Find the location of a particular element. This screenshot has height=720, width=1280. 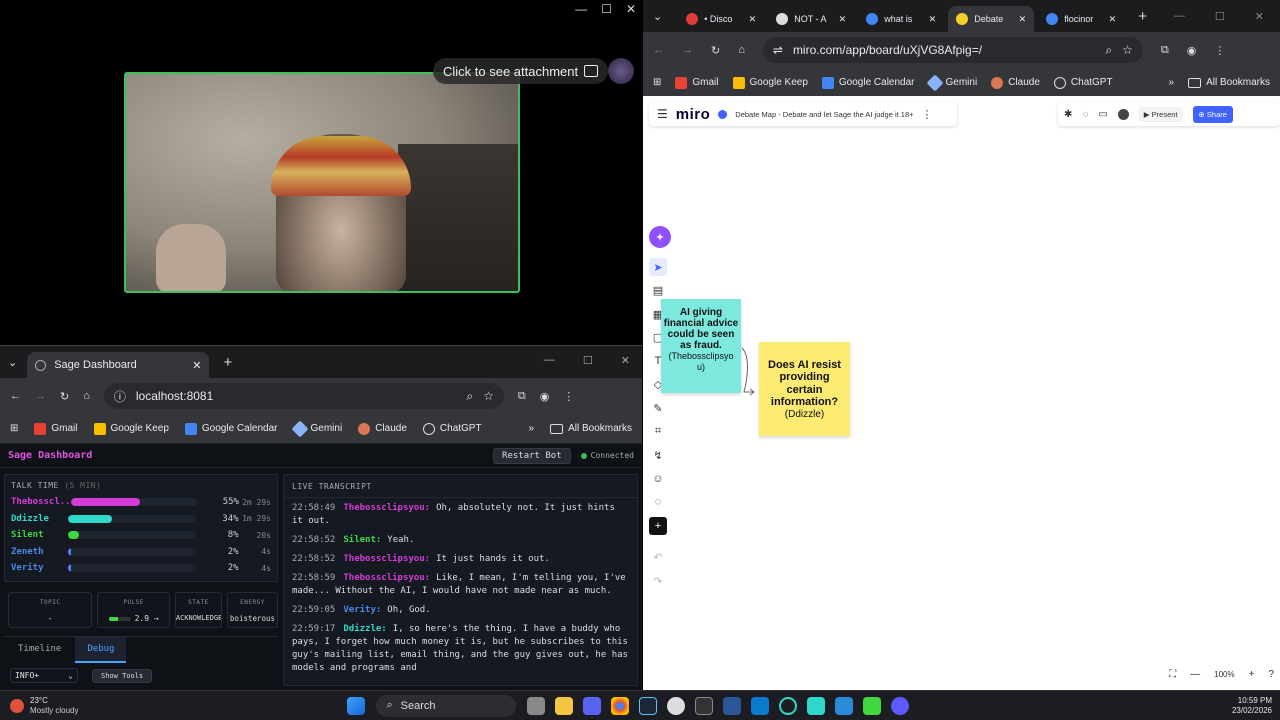

tab-sage-dashboard: Sage Dashboard ✕ is located at coordinates (118, 365).